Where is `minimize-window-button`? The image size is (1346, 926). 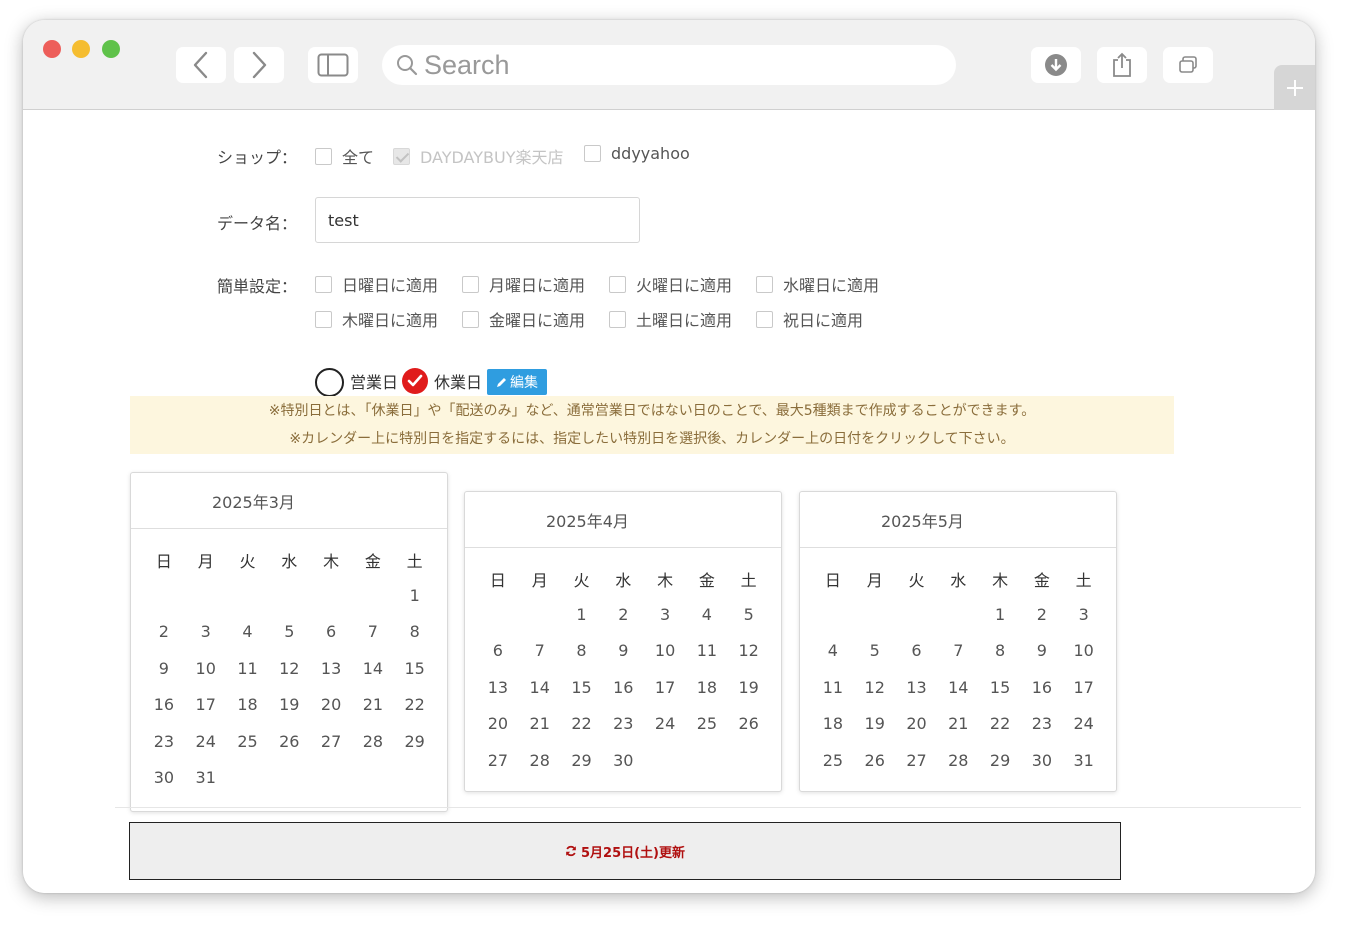 minimize-window-button is located at coordinates (81, 49).